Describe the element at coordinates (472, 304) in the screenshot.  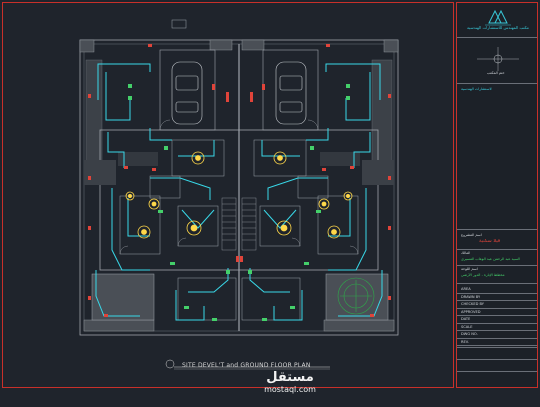
I see `title-block-row: CHECKED BY` at that location.